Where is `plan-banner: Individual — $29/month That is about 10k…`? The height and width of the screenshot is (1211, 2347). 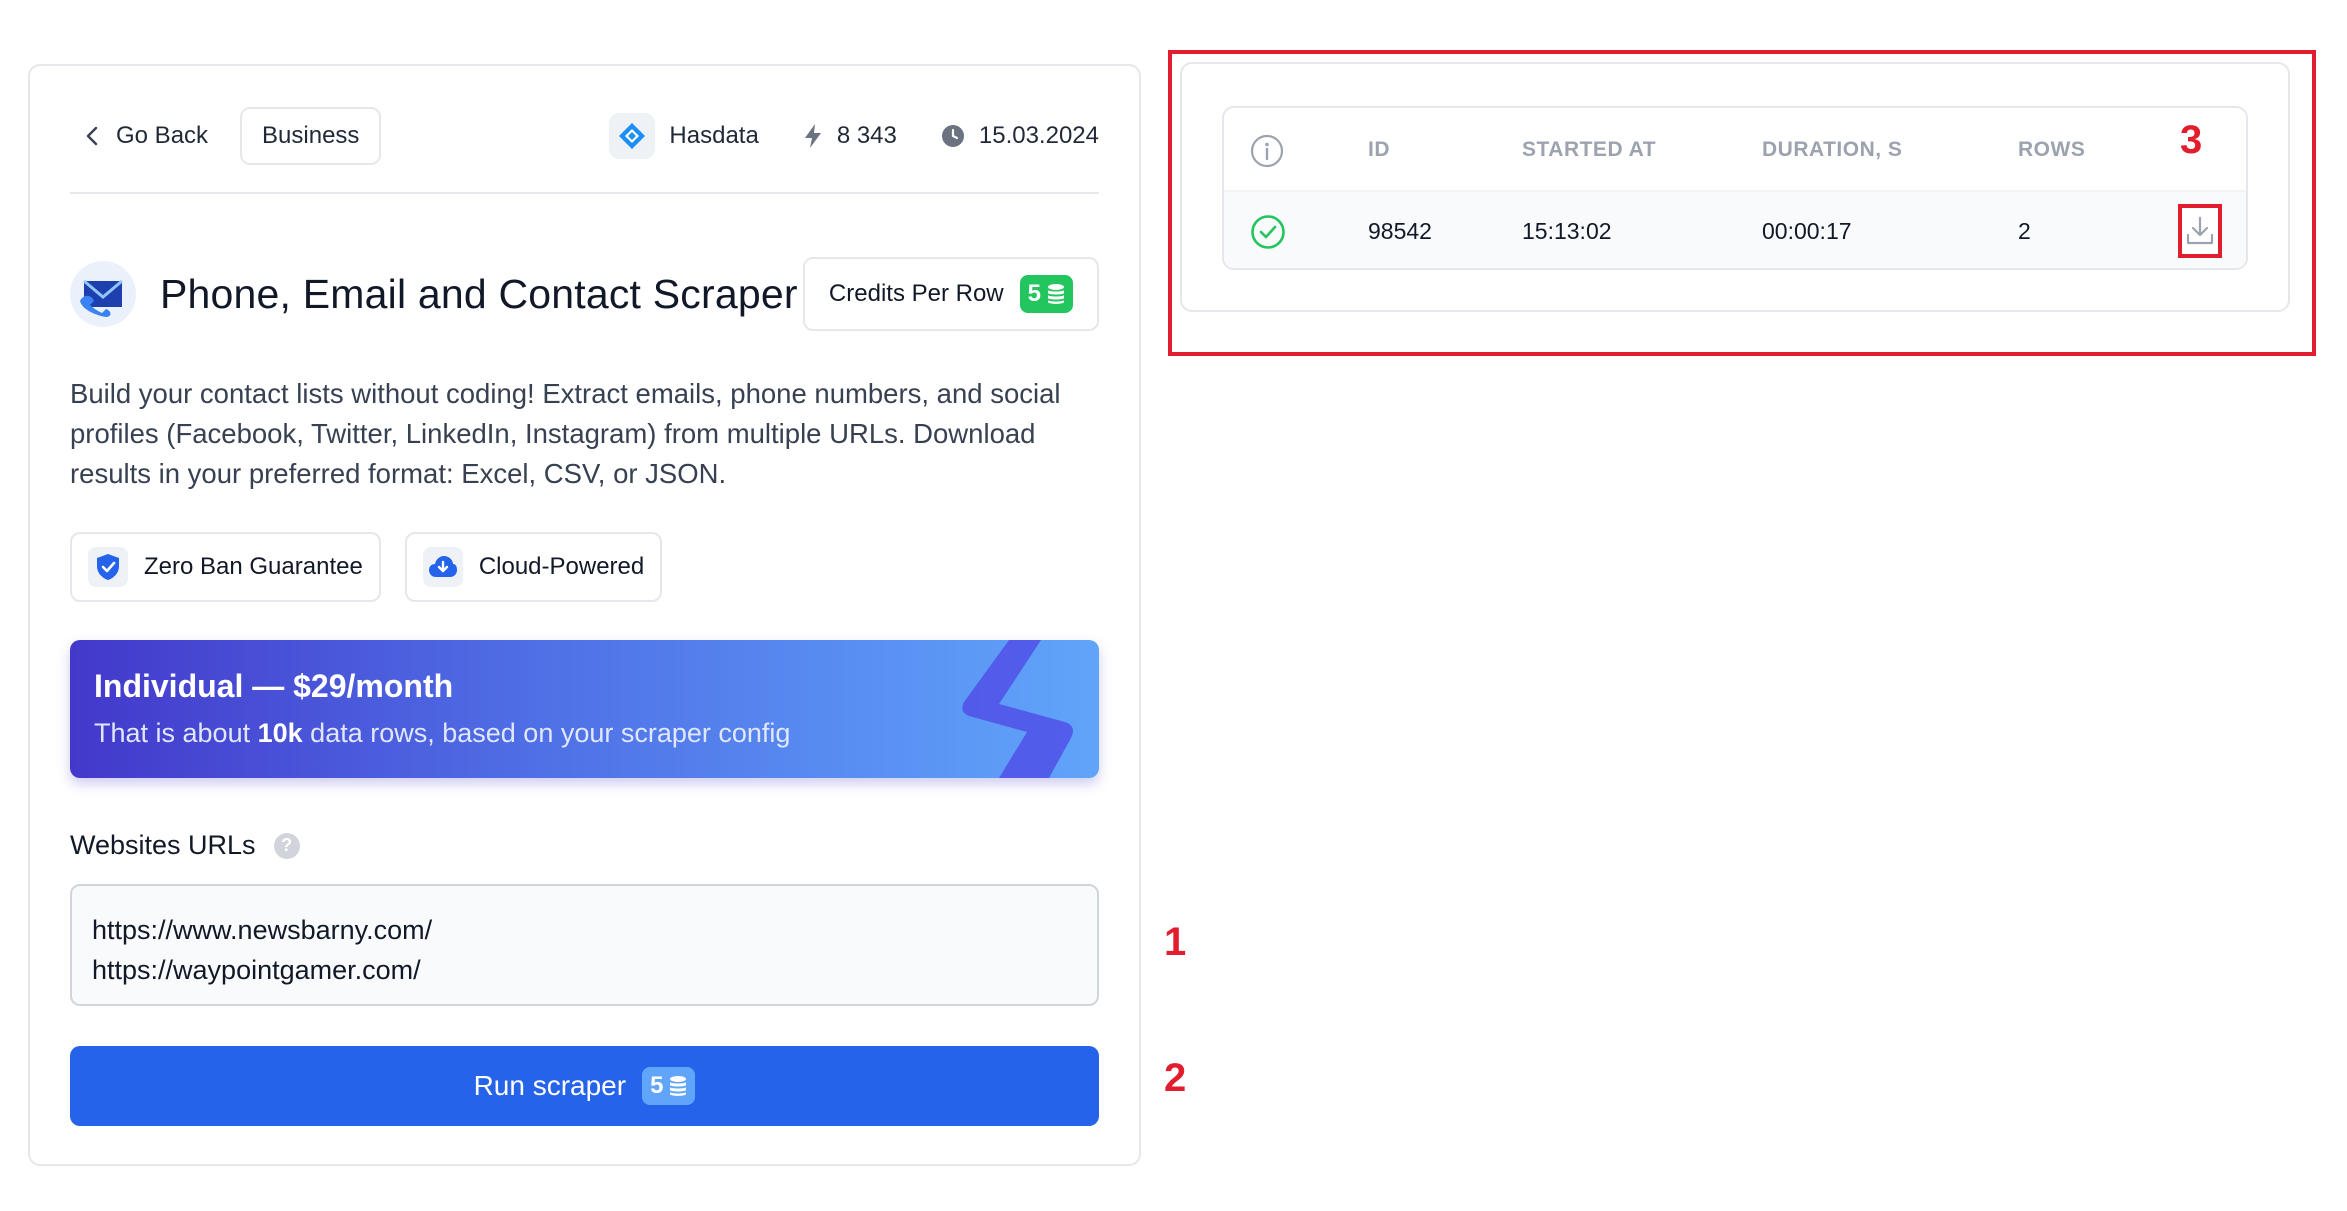
plan-banner: Individual — $29/month That is about 10k… is located at coordinates (584, 709).